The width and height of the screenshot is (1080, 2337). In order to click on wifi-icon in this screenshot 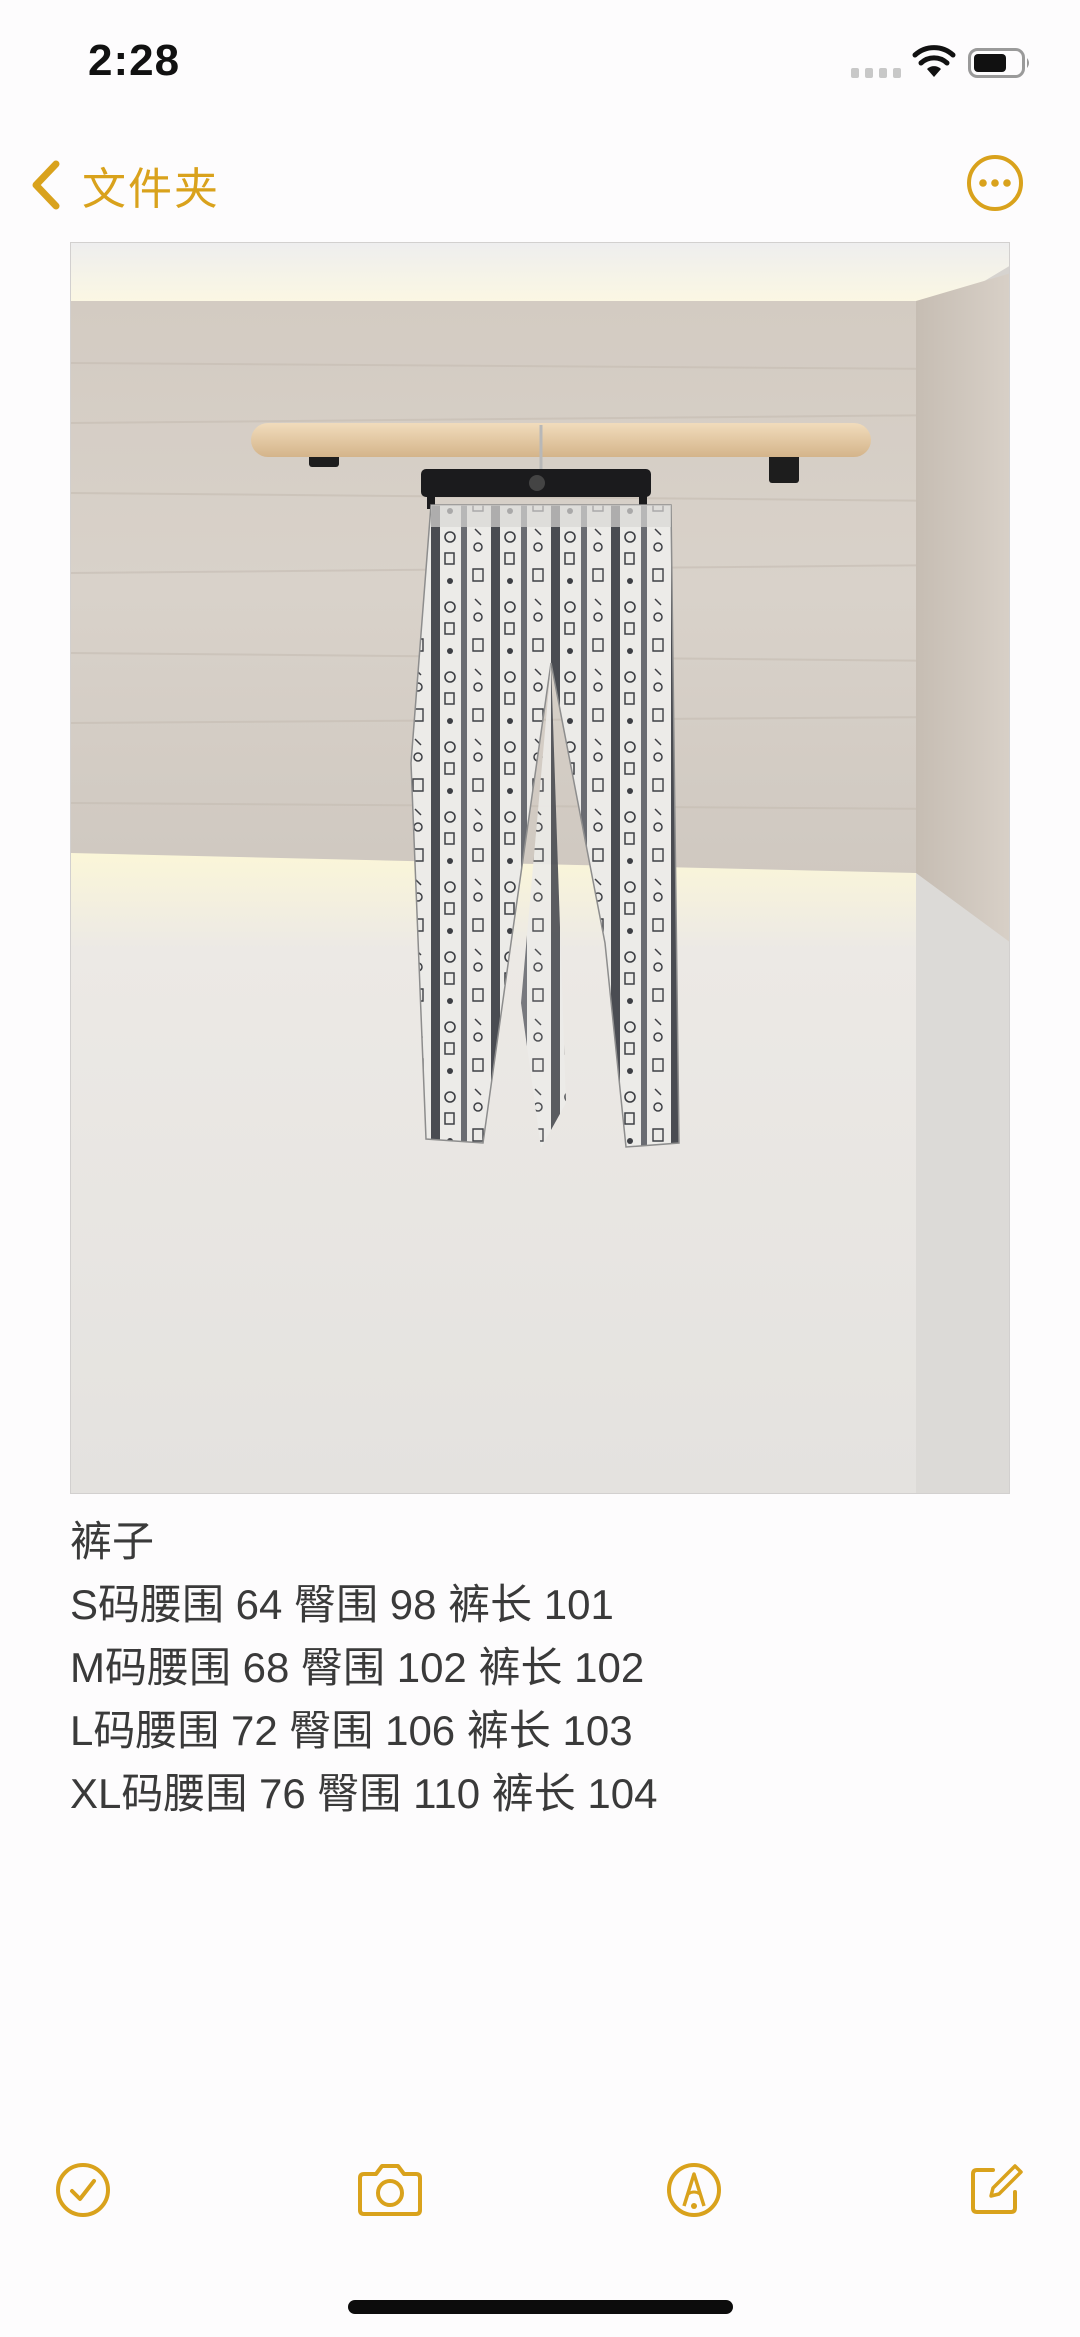, I will do `click(934, 61)`.